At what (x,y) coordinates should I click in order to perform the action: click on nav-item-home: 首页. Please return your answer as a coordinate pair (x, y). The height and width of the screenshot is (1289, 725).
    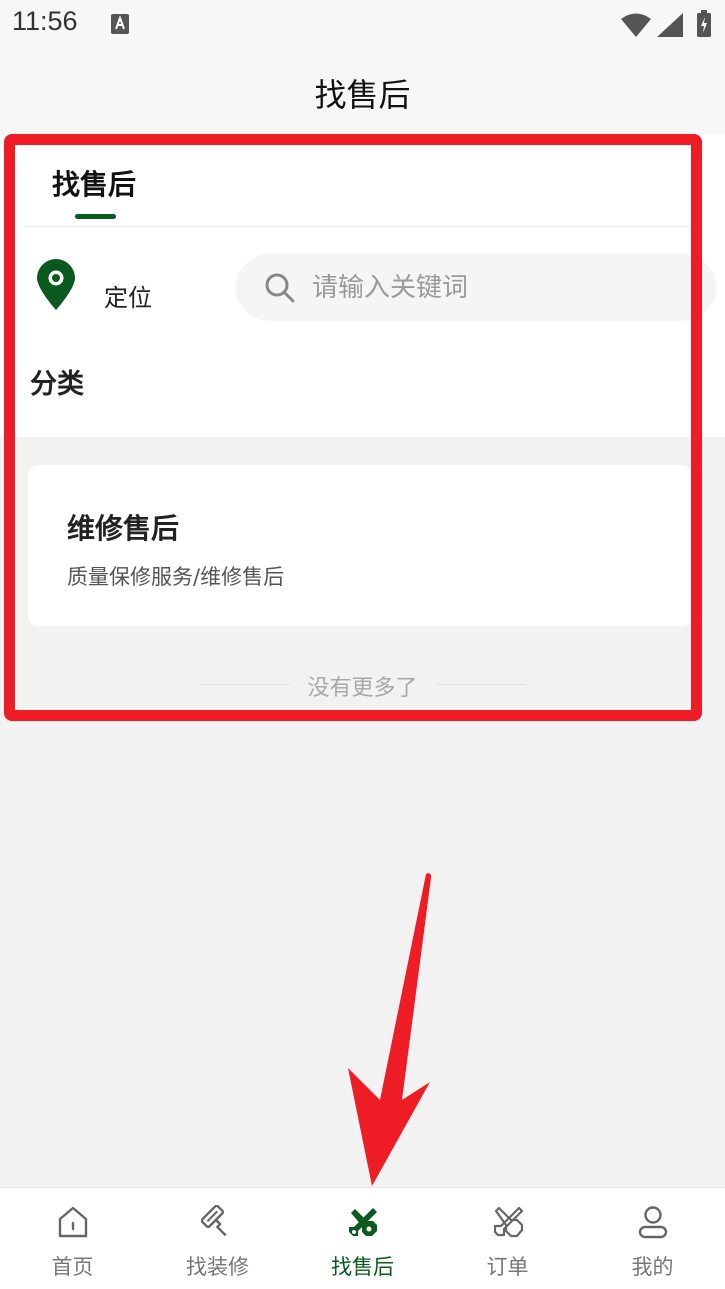
    Looking at the image, I should click on (72, 1237).